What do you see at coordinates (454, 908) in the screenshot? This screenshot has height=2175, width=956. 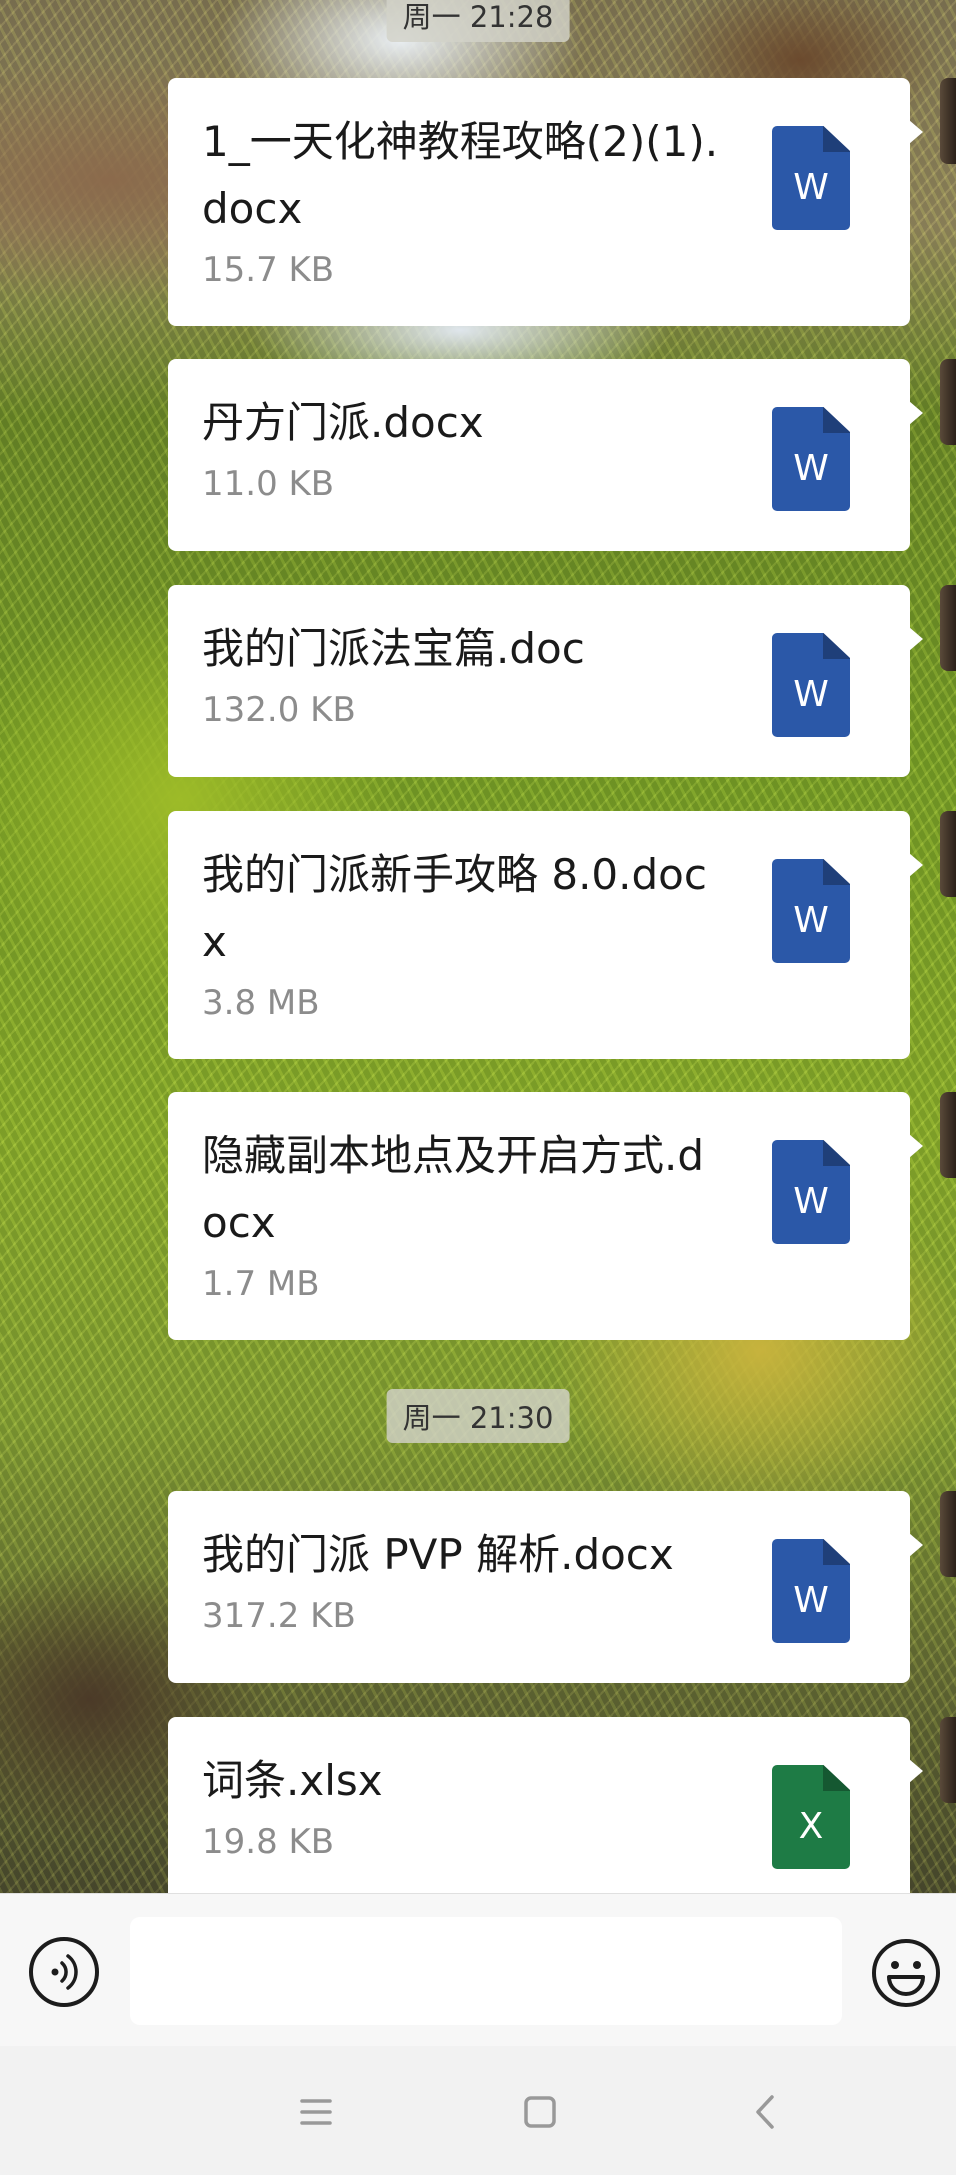 I see `file-name: 我的门派新手攻略 8.0.docx` at bounding box center [454, 908].